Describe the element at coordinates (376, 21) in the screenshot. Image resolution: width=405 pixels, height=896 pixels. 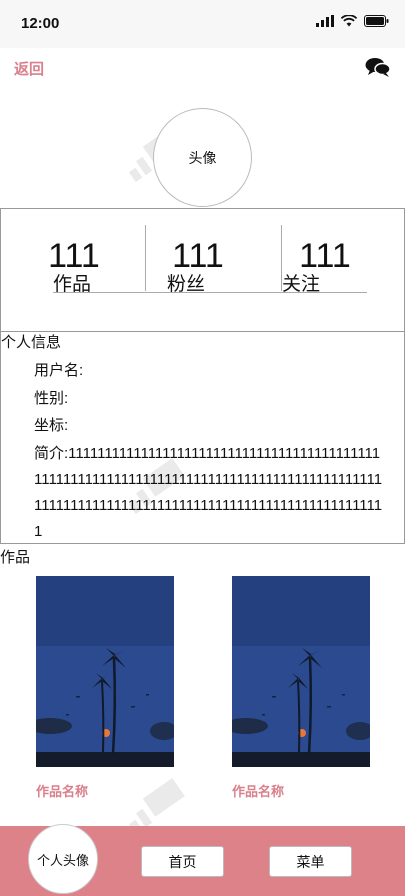
I see `battery-icon` at that location.